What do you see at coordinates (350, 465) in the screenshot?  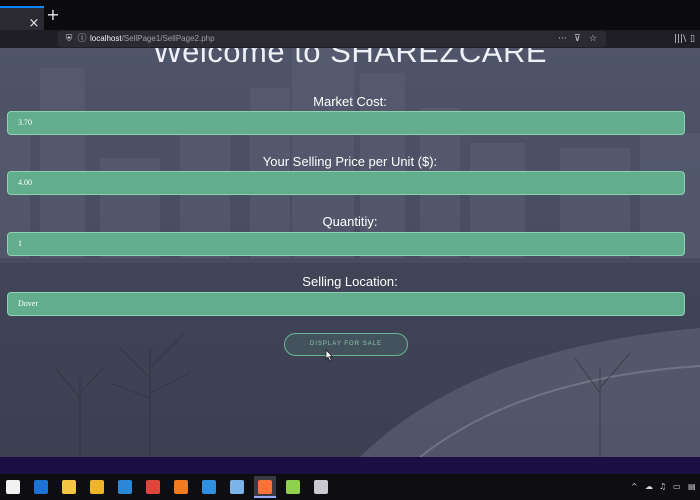 I see `desktop-strip` at bounding box center [350, 465].